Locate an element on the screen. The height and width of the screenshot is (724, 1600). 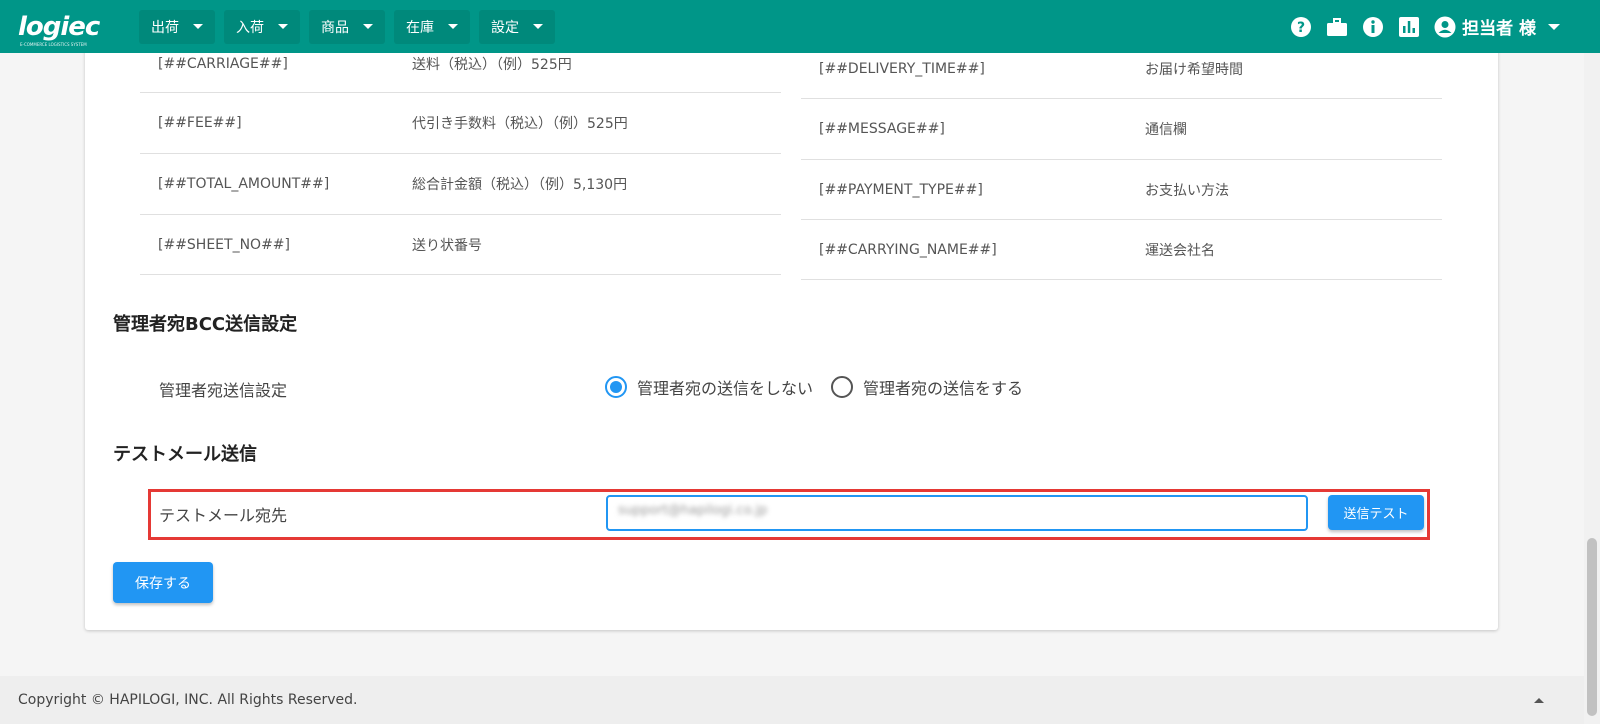
placeholder-desc: 送り状番号 is located at coordinates (447, 245).